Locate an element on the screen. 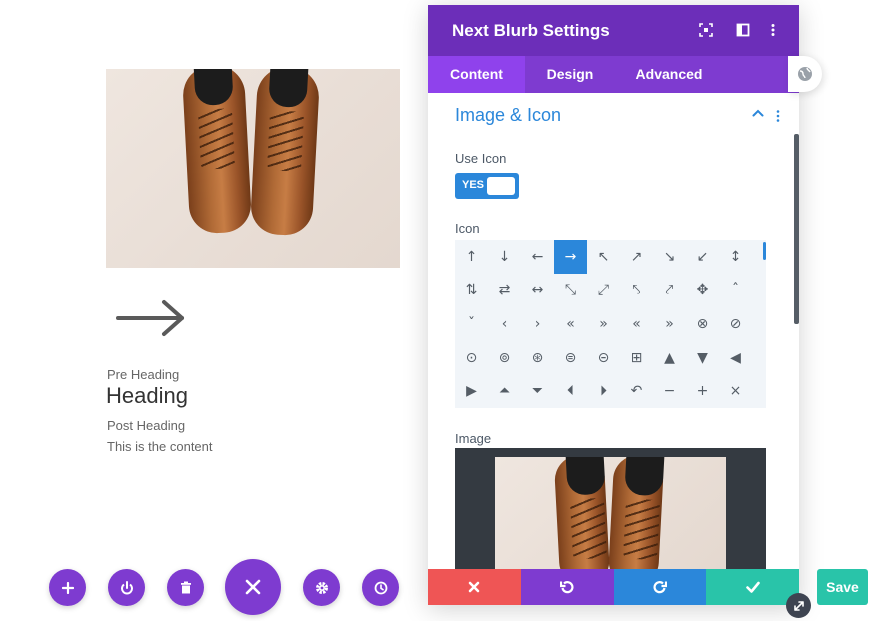 This screenshot has width=880, height=621. icon-label: Icon is located at coordinates (467, 228).